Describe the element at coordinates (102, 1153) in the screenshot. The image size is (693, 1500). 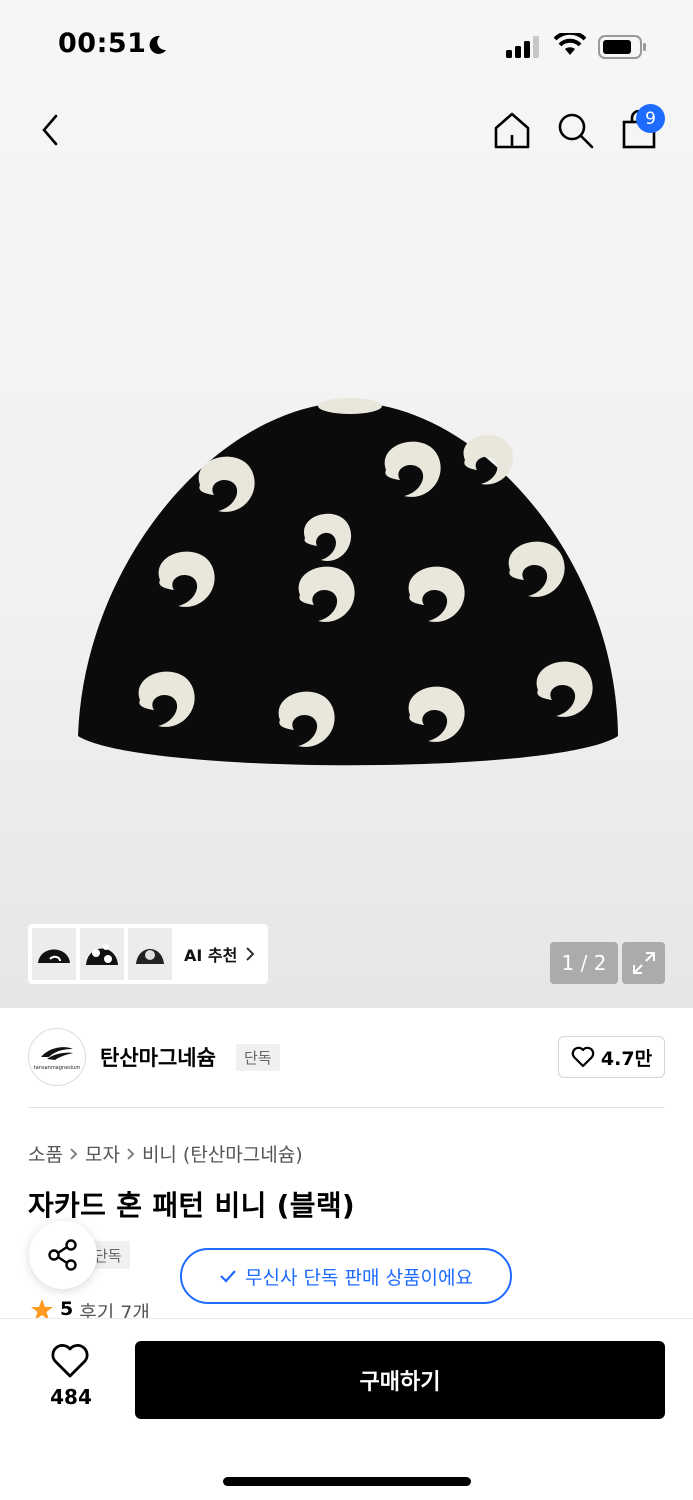
I see `breadcrumb-item: 모자` at that location.